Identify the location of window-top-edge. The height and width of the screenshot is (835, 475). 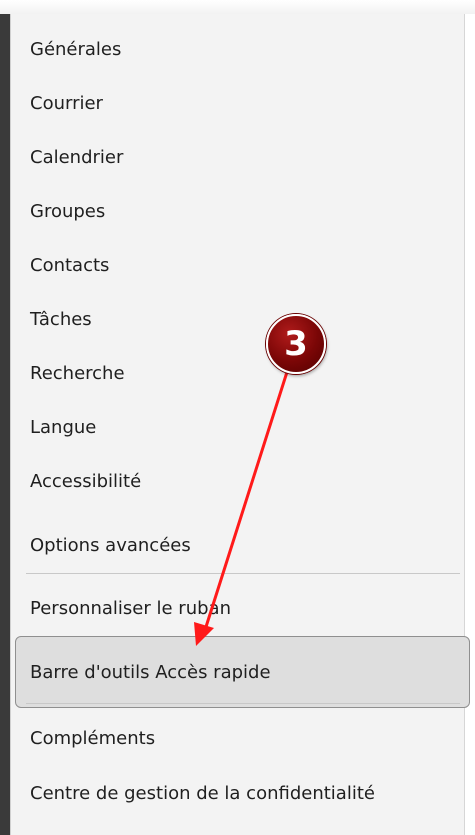
(237, 7).